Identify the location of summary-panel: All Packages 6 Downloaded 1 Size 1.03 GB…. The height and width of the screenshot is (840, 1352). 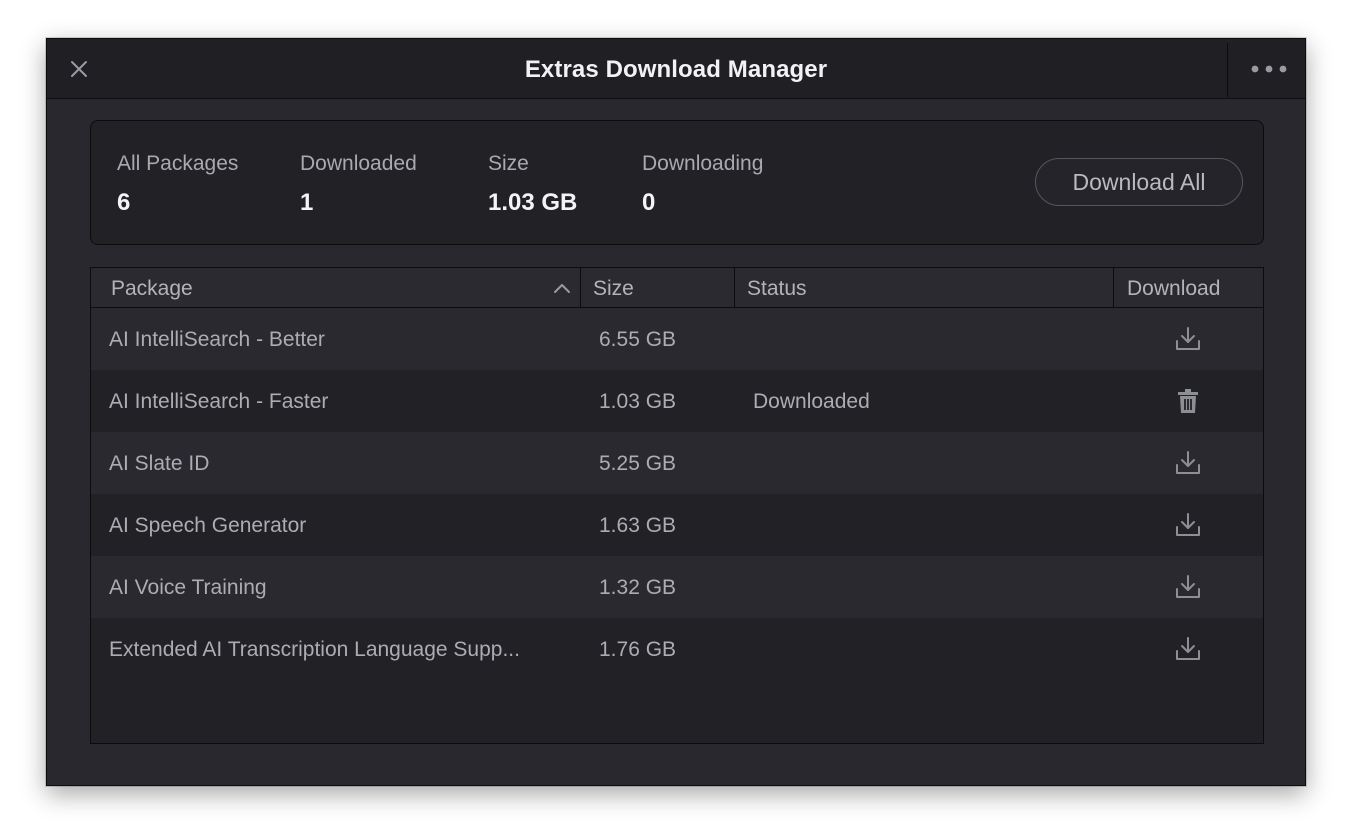
(677, 182).